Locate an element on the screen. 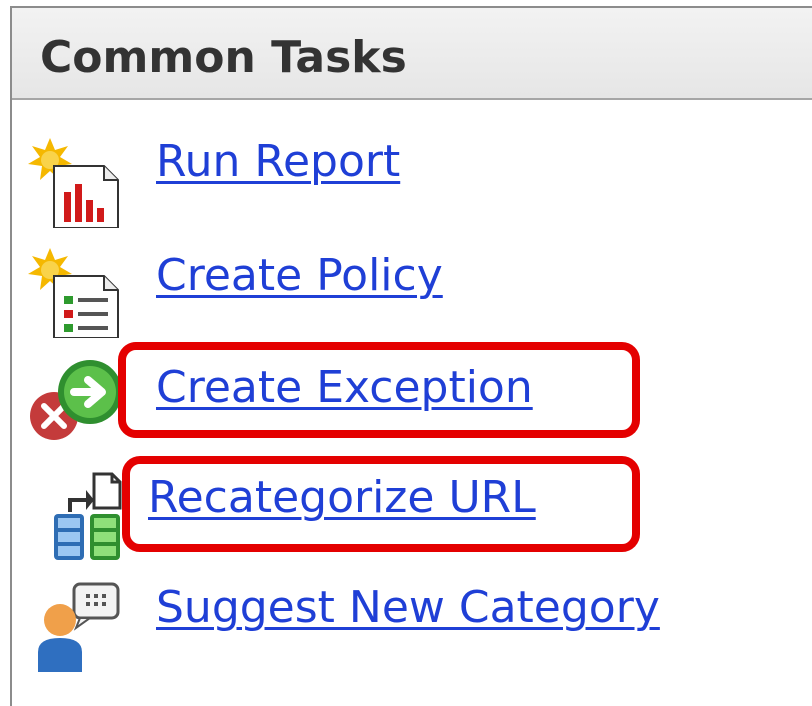 This screenshot has width=812, height=706. suggest-new-category-link: Suggest New Category is located at coordinates (408, 608).